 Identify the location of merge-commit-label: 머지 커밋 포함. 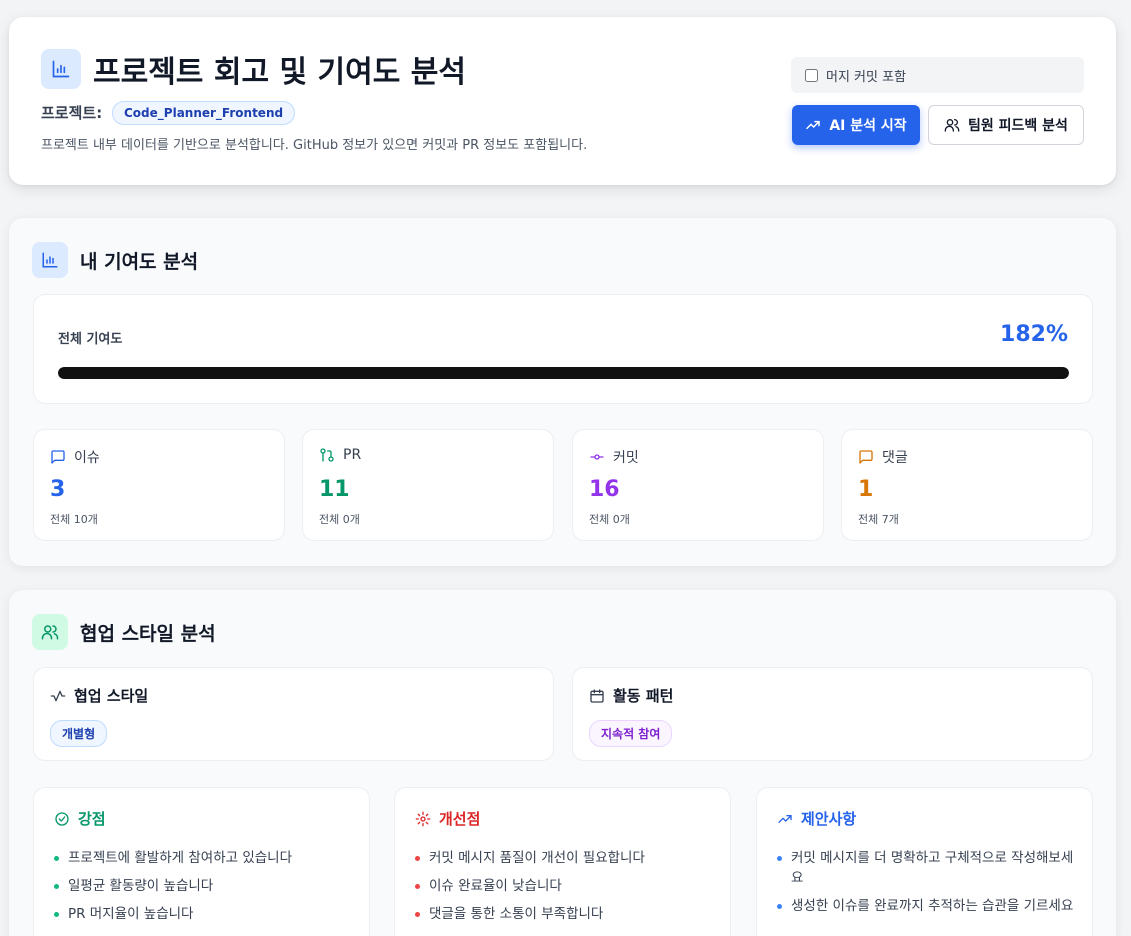
(866, 77).